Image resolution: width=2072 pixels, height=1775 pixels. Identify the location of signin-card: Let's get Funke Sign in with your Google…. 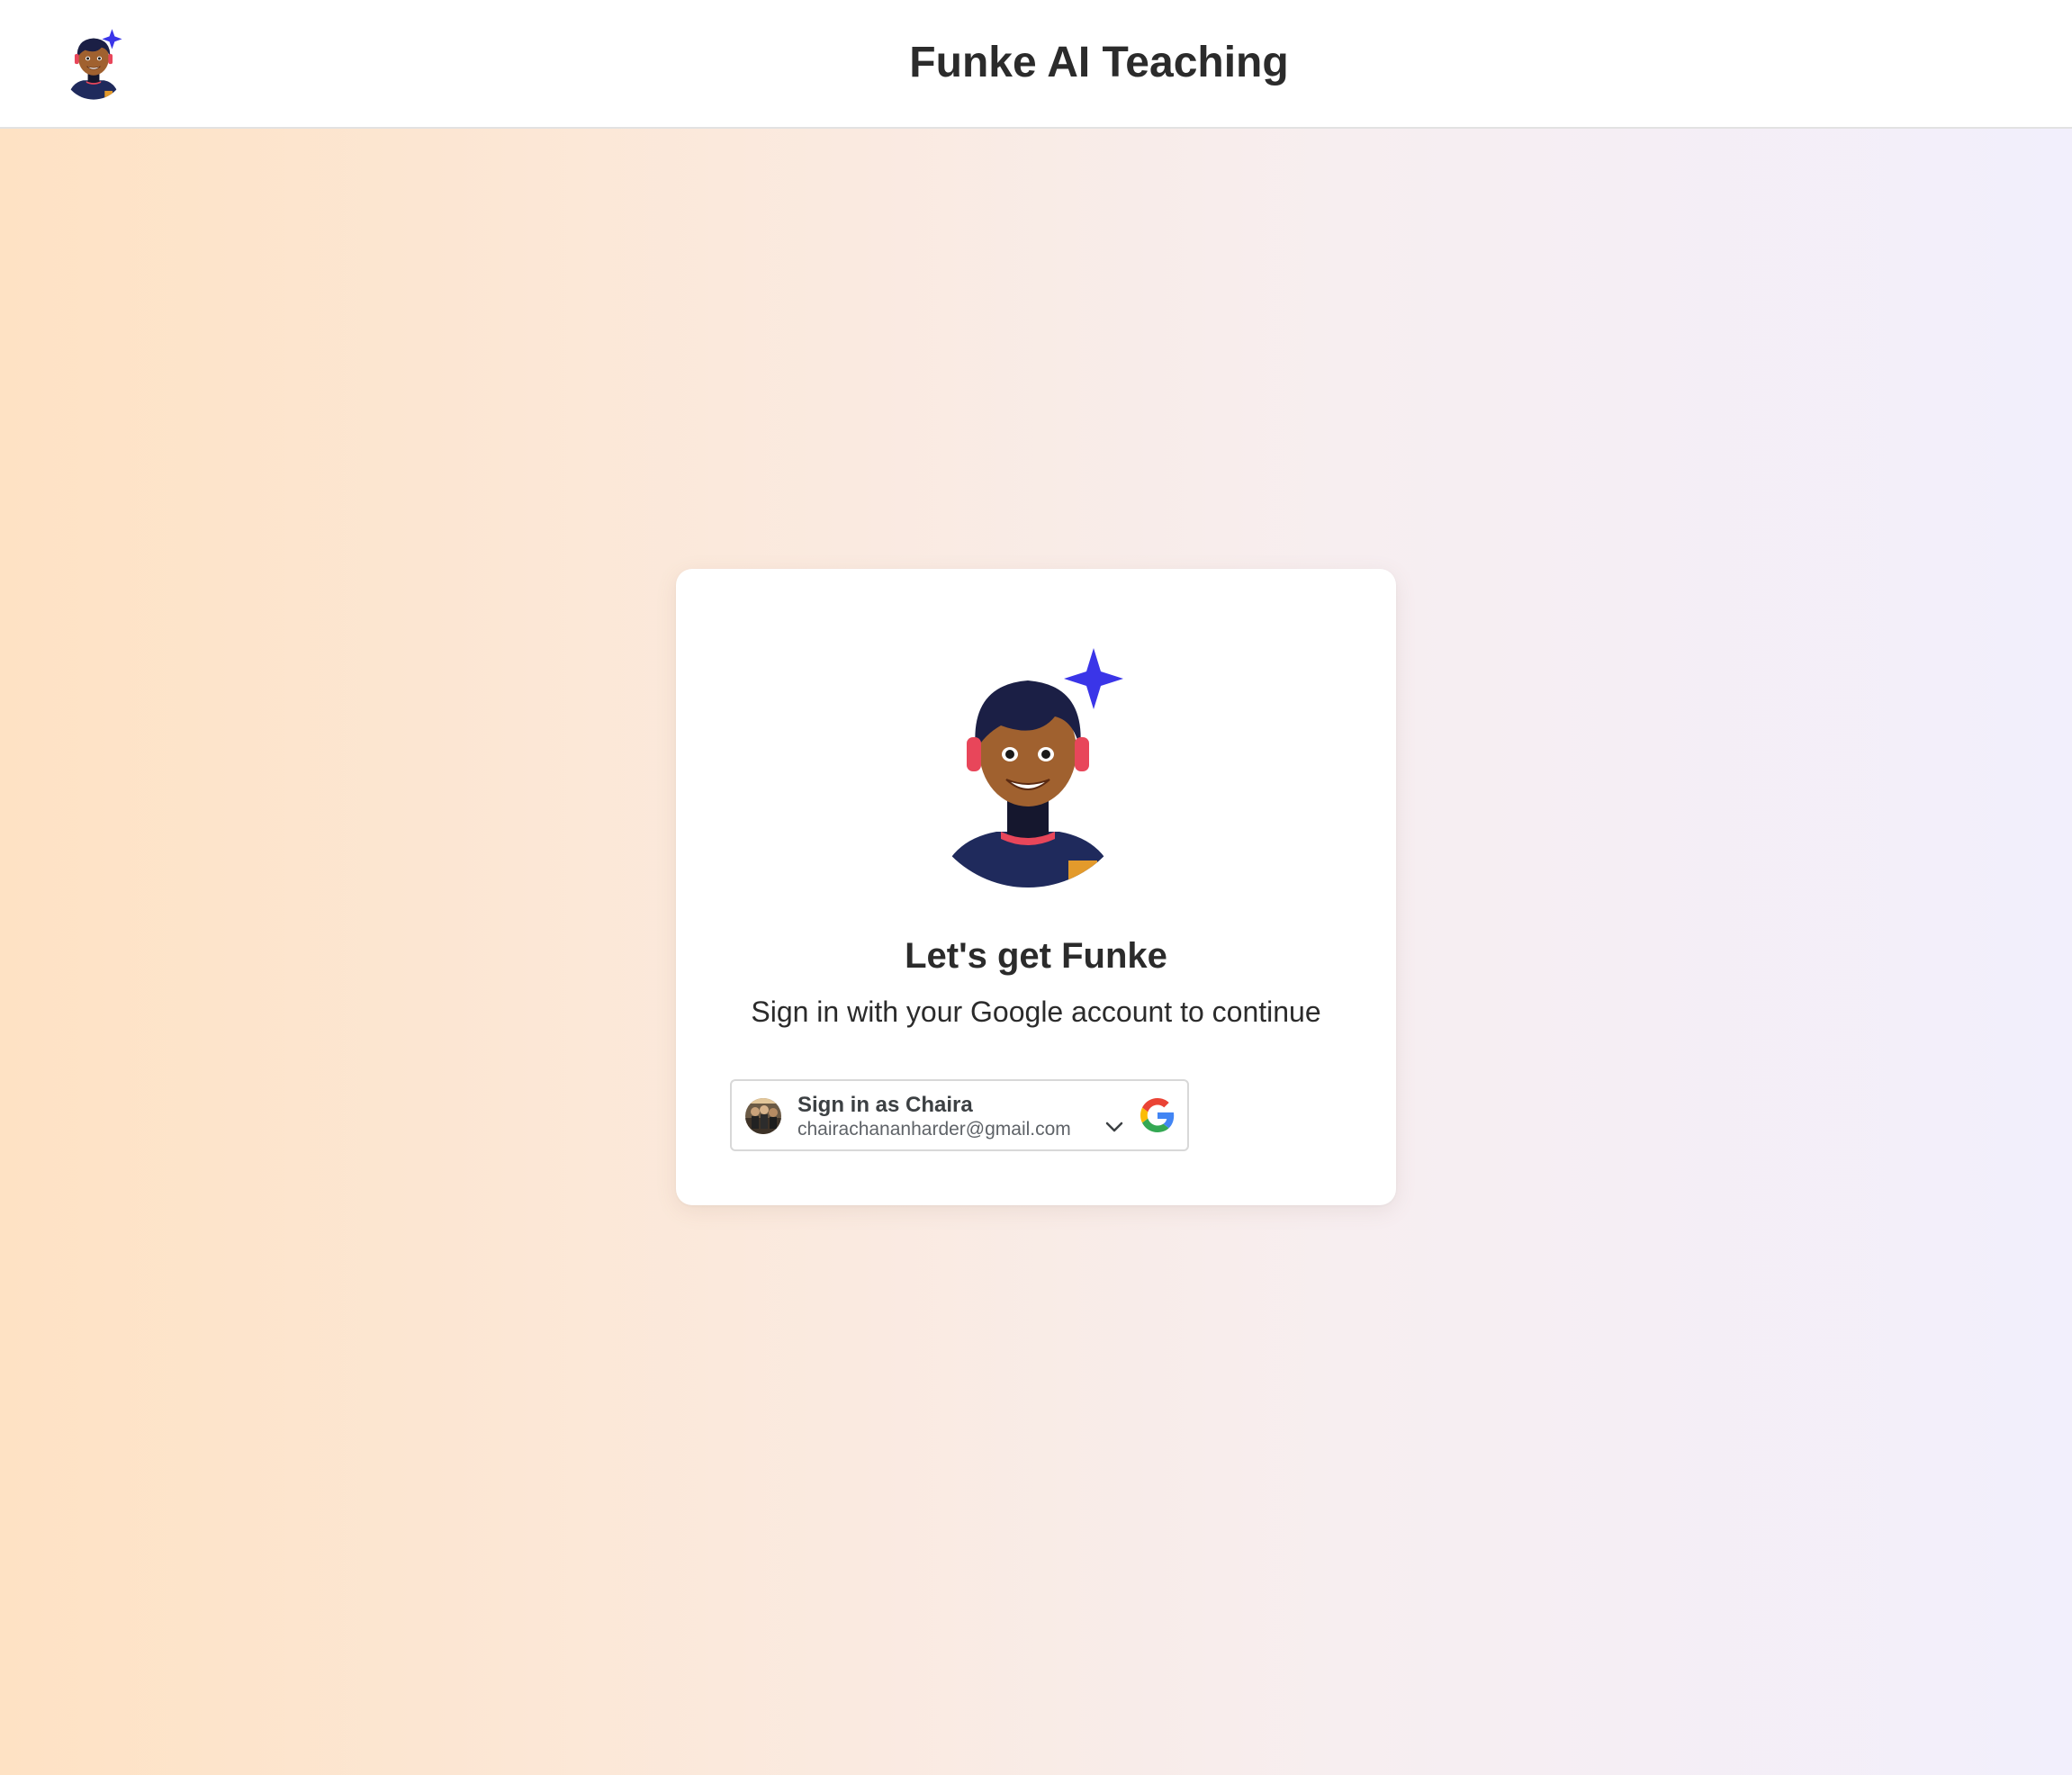
(1036, 887).